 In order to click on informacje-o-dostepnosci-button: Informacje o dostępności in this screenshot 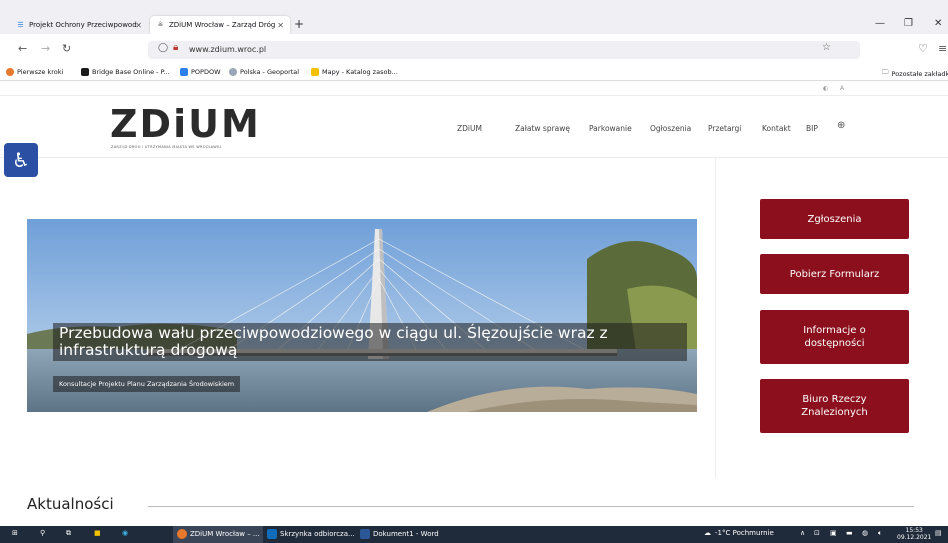, I will do `click(834, 337)`.